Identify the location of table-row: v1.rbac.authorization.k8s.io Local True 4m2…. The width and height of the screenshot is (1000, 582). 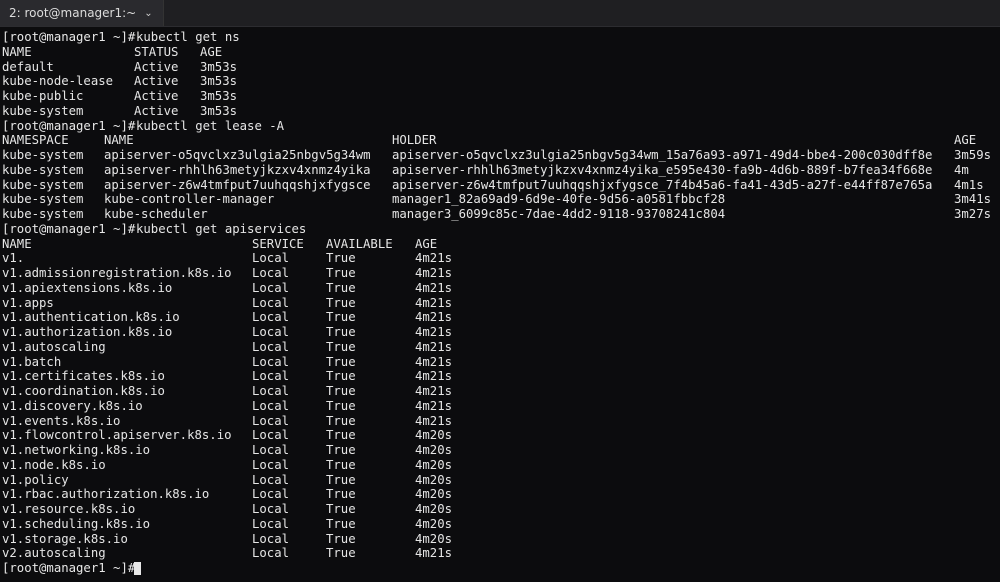
(500, 494).